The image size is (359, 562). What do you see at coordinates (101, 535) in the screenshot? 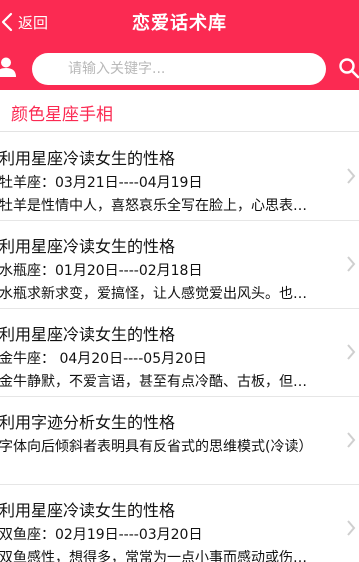
I see `item-date: 双鱼座：02月19日----03月20日` at bounding box center [101, 535].